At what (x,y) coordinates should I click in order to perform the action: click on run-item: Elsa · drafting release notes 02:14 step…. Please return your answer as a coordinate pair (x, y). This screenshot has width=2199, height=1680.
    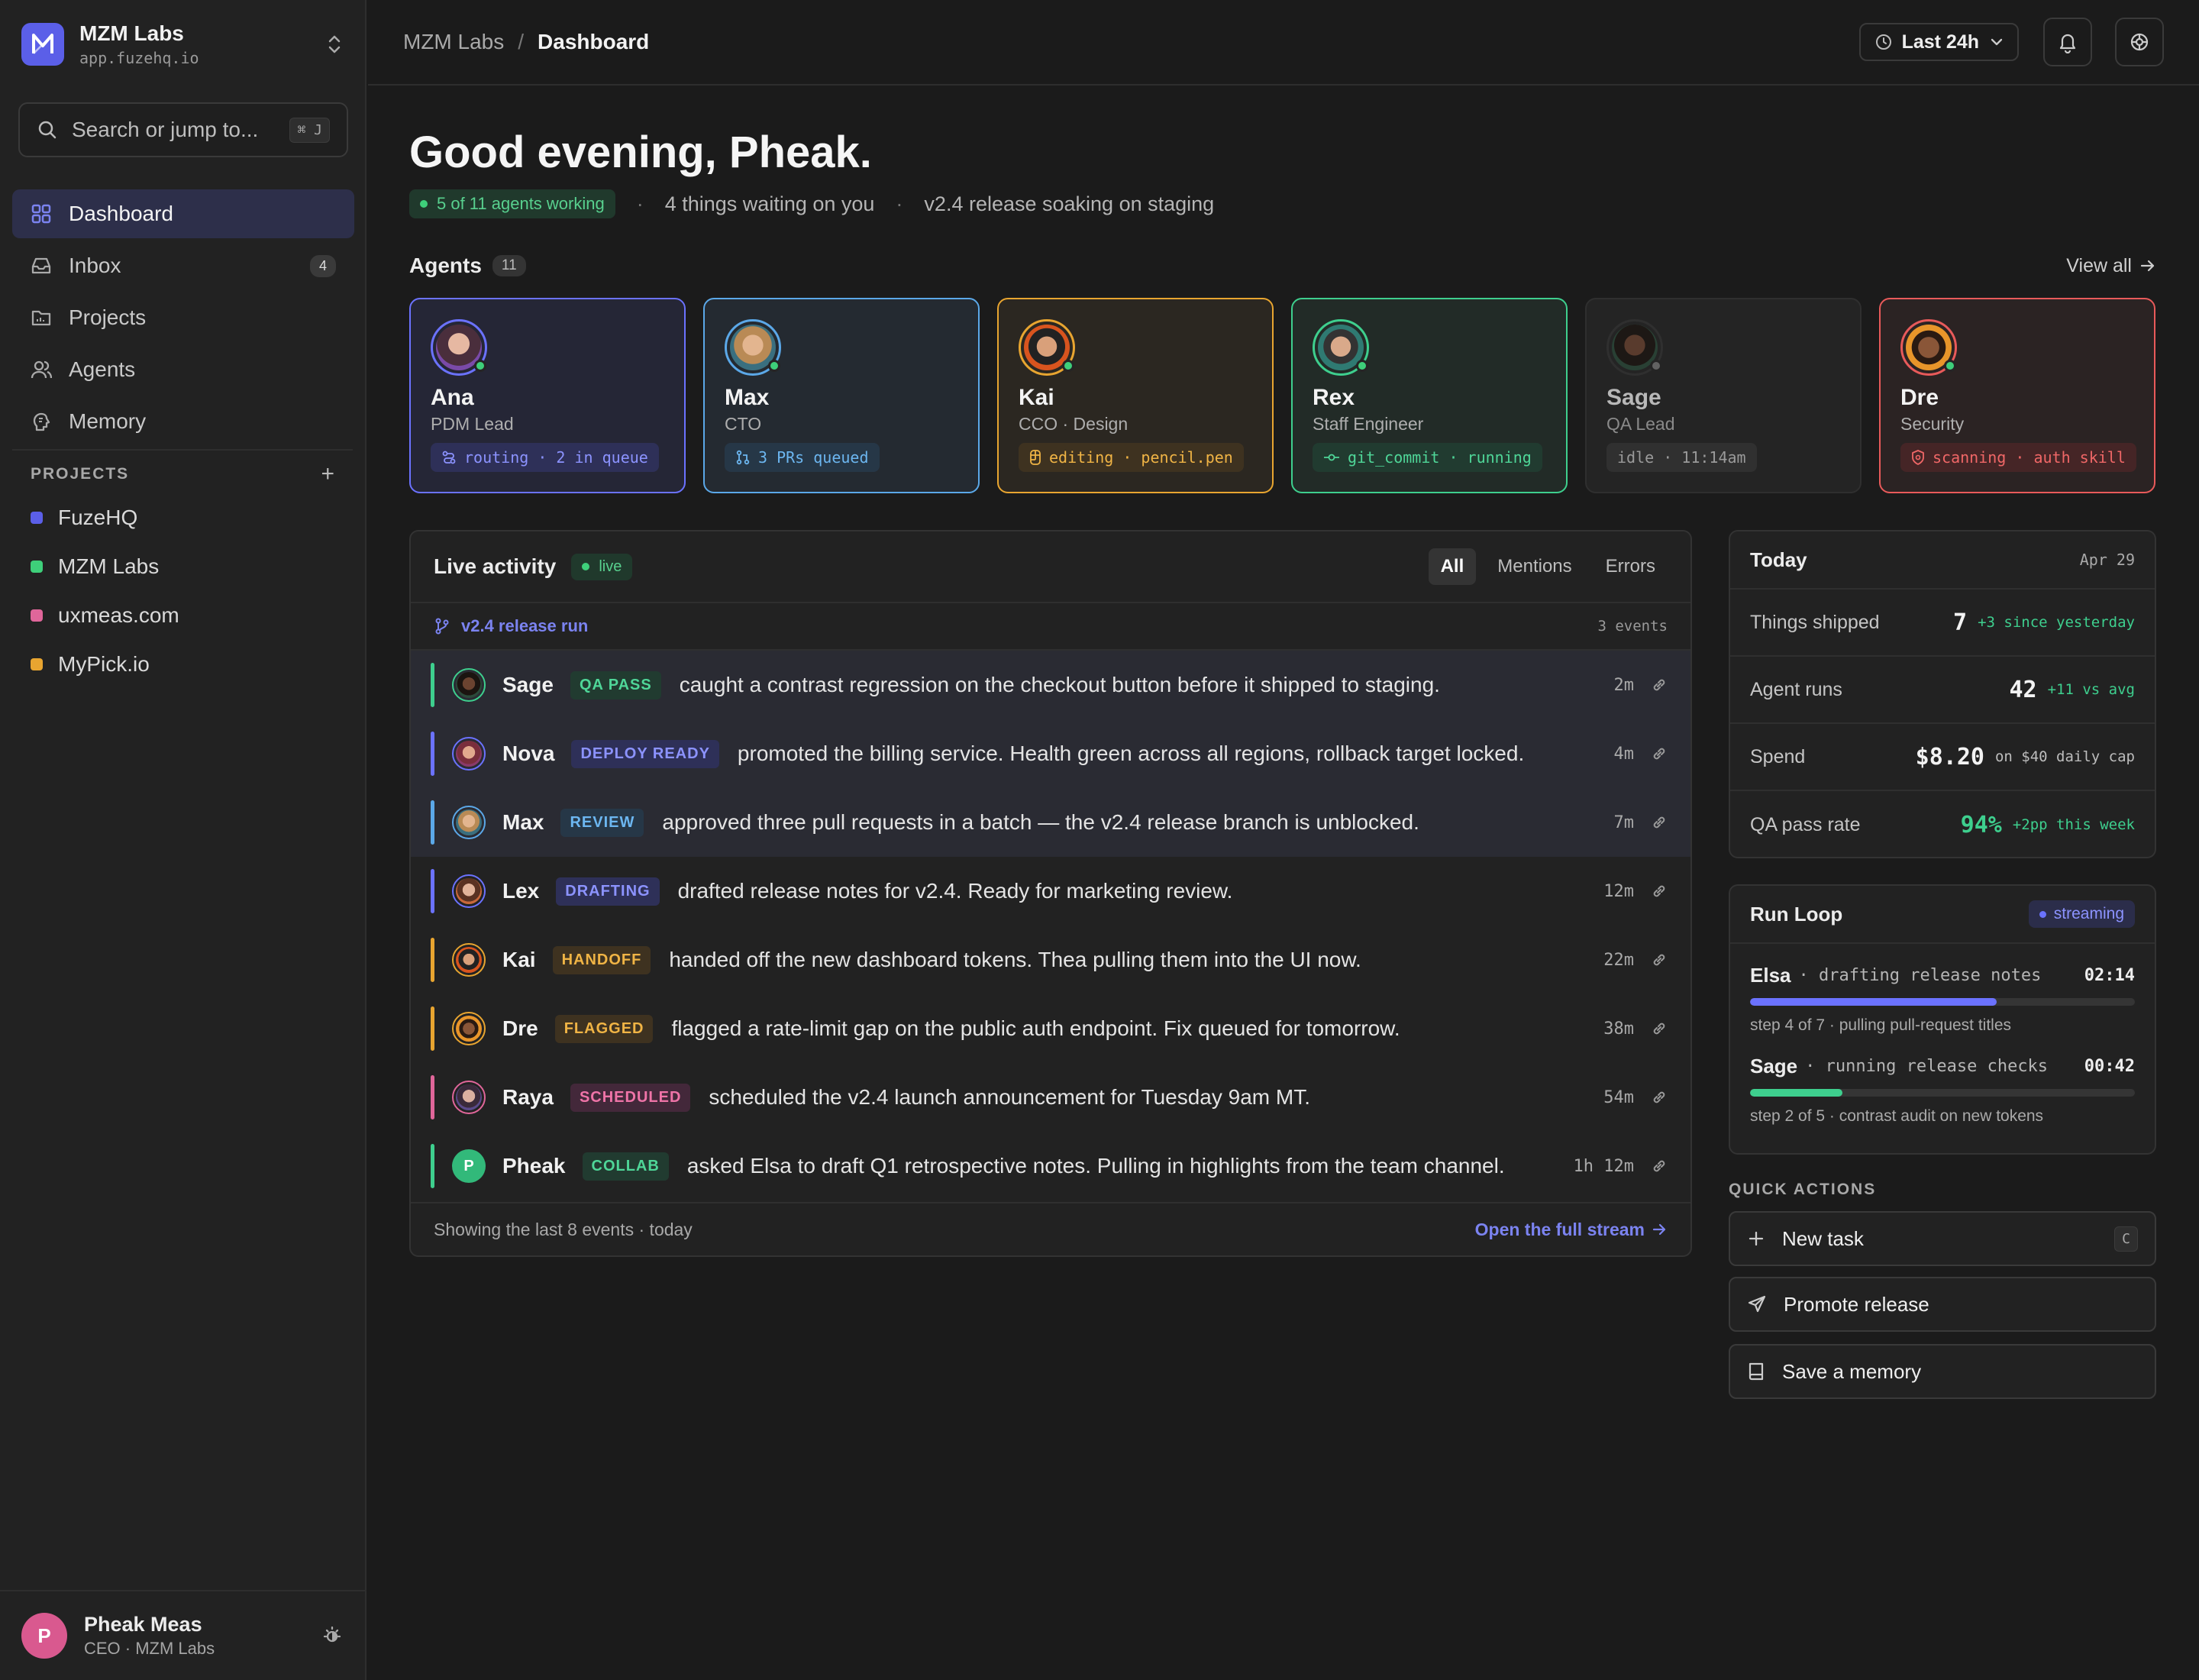
    Looking at the image, I should click on (1942, 1000).